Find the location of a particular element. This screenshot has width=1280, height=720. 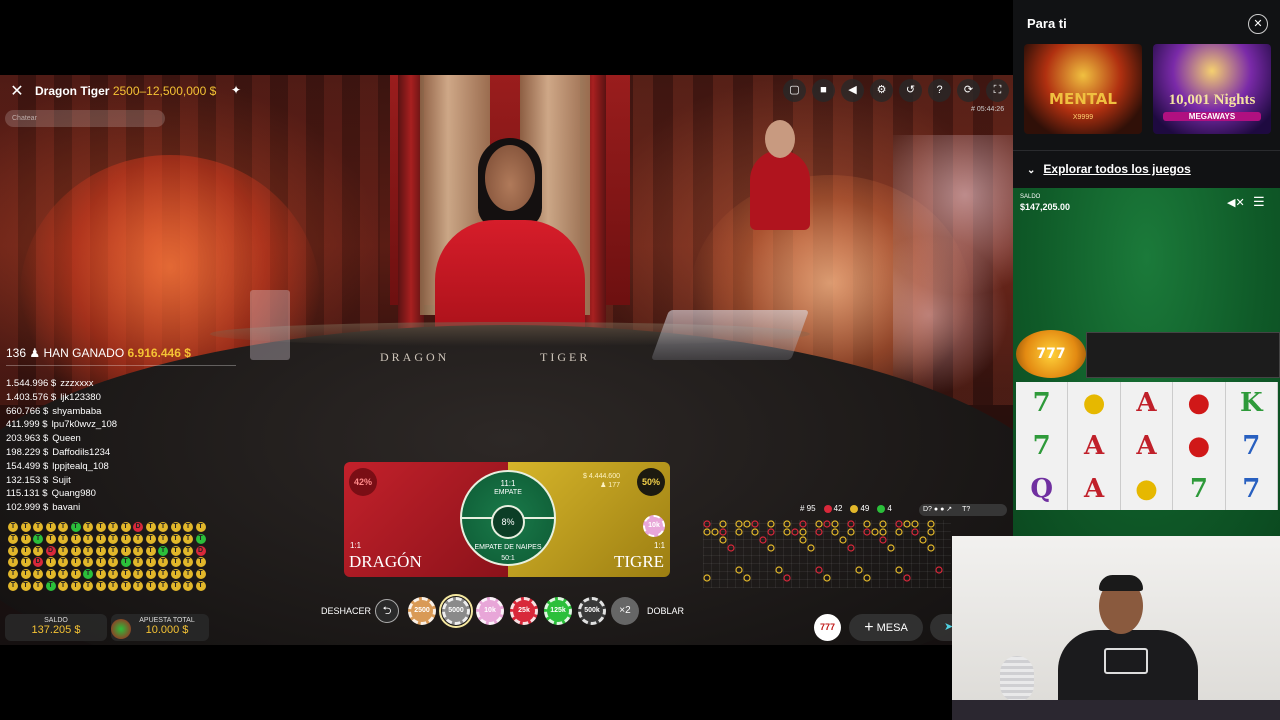

slot-symbol: A is located at coordinates (1094, 488).